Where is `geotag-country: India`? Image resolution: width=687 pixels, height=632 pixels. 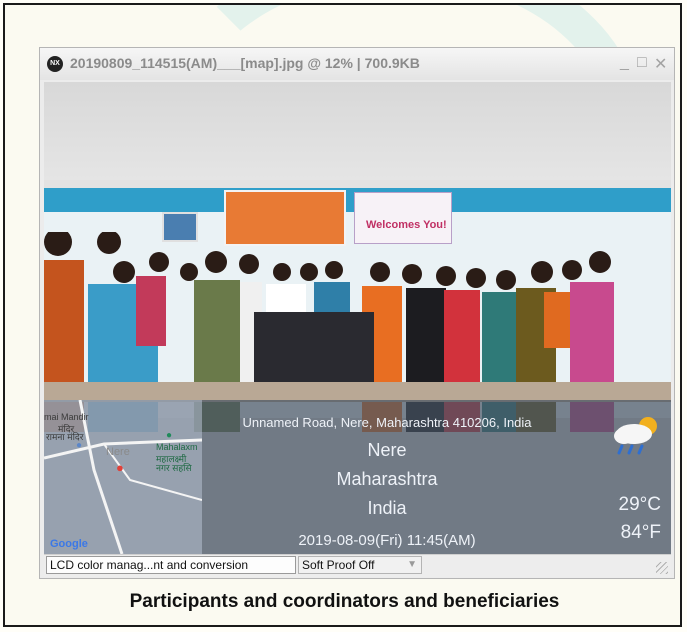 geotag-country: India is located at coordinates (387, 508).